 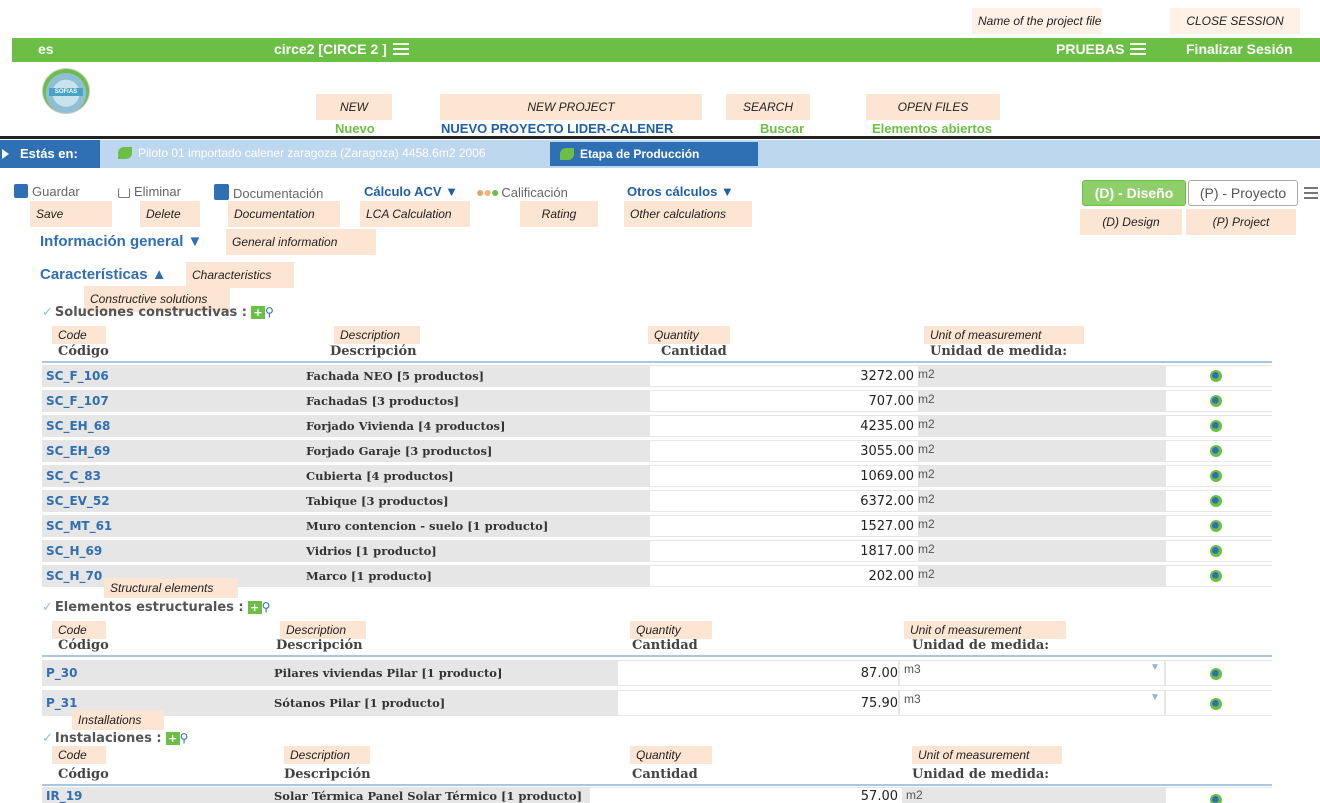 I want to click on row-code-link: SC_F_106, so click(x=77, y=376).